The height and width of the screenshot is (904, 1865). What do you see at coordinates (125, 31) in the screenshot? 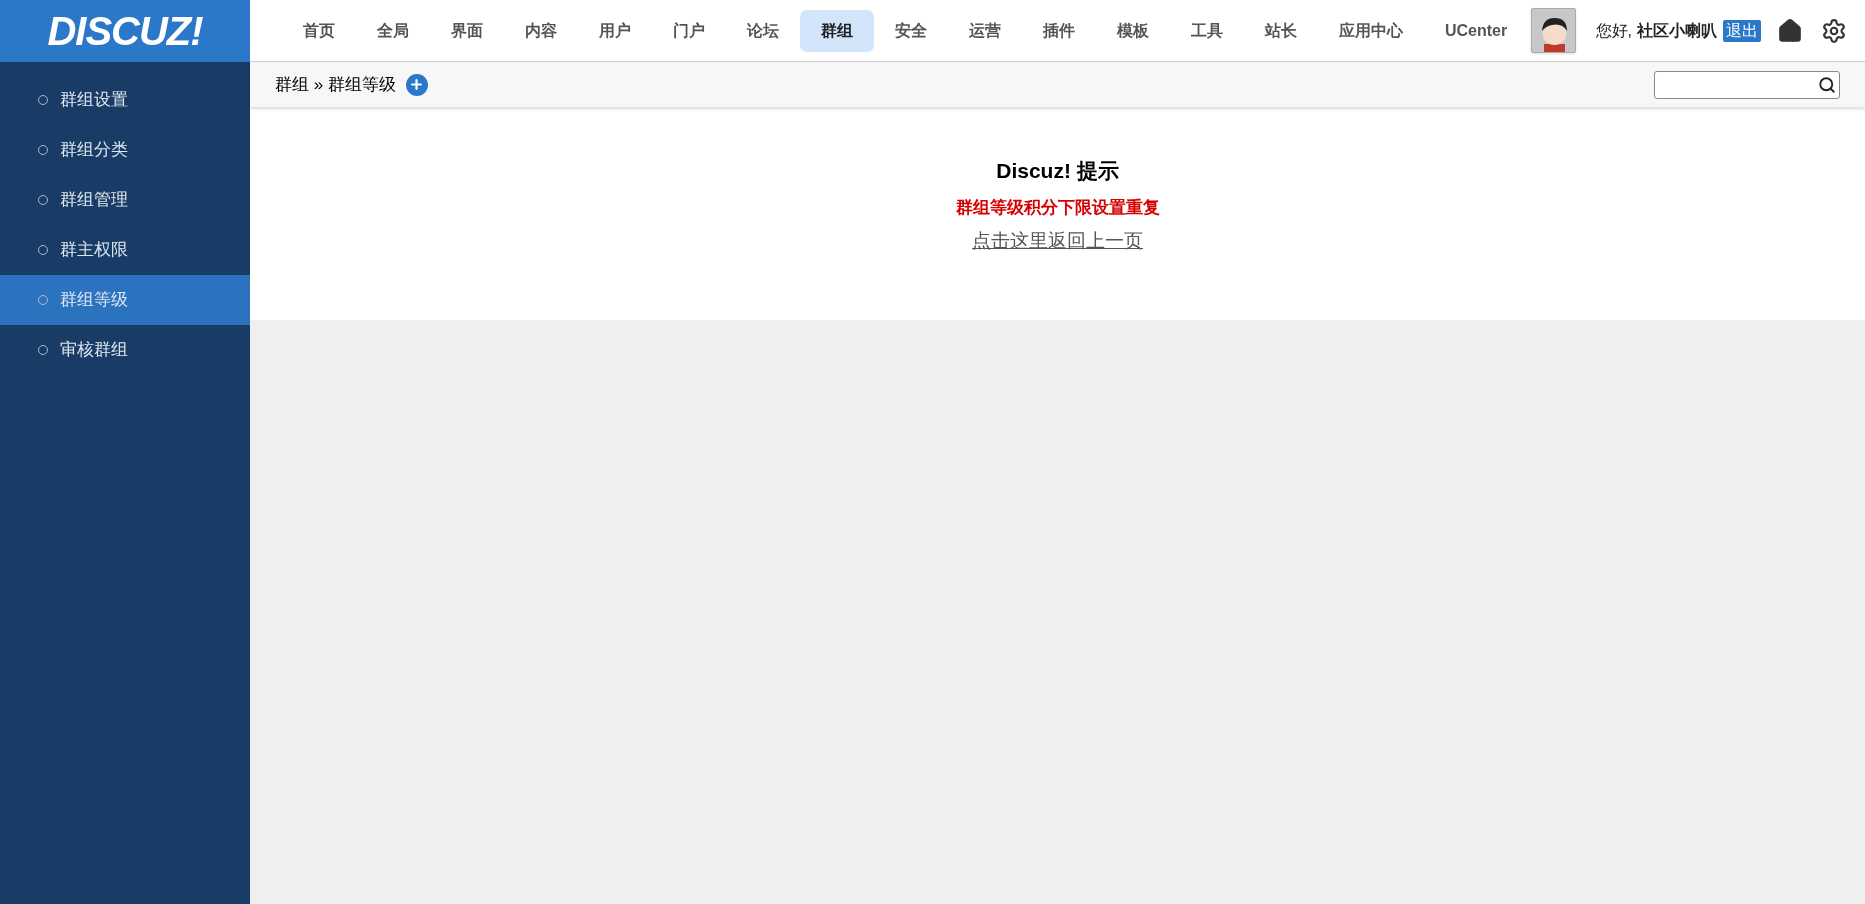
I see `logo: DISCUZ!` at bounding box center [125, 31].